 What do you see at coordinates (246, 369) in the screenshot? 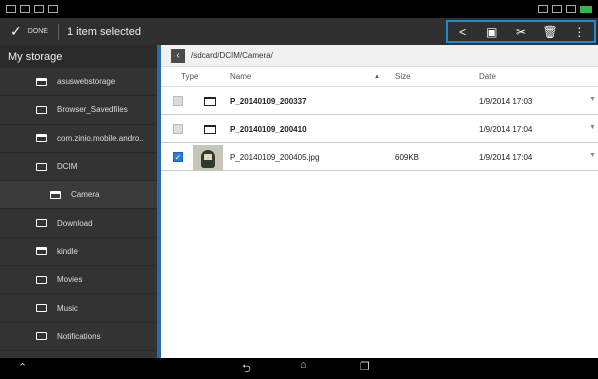
I see `back-nav-icon: ⮌` at bounding box center [246, 369].